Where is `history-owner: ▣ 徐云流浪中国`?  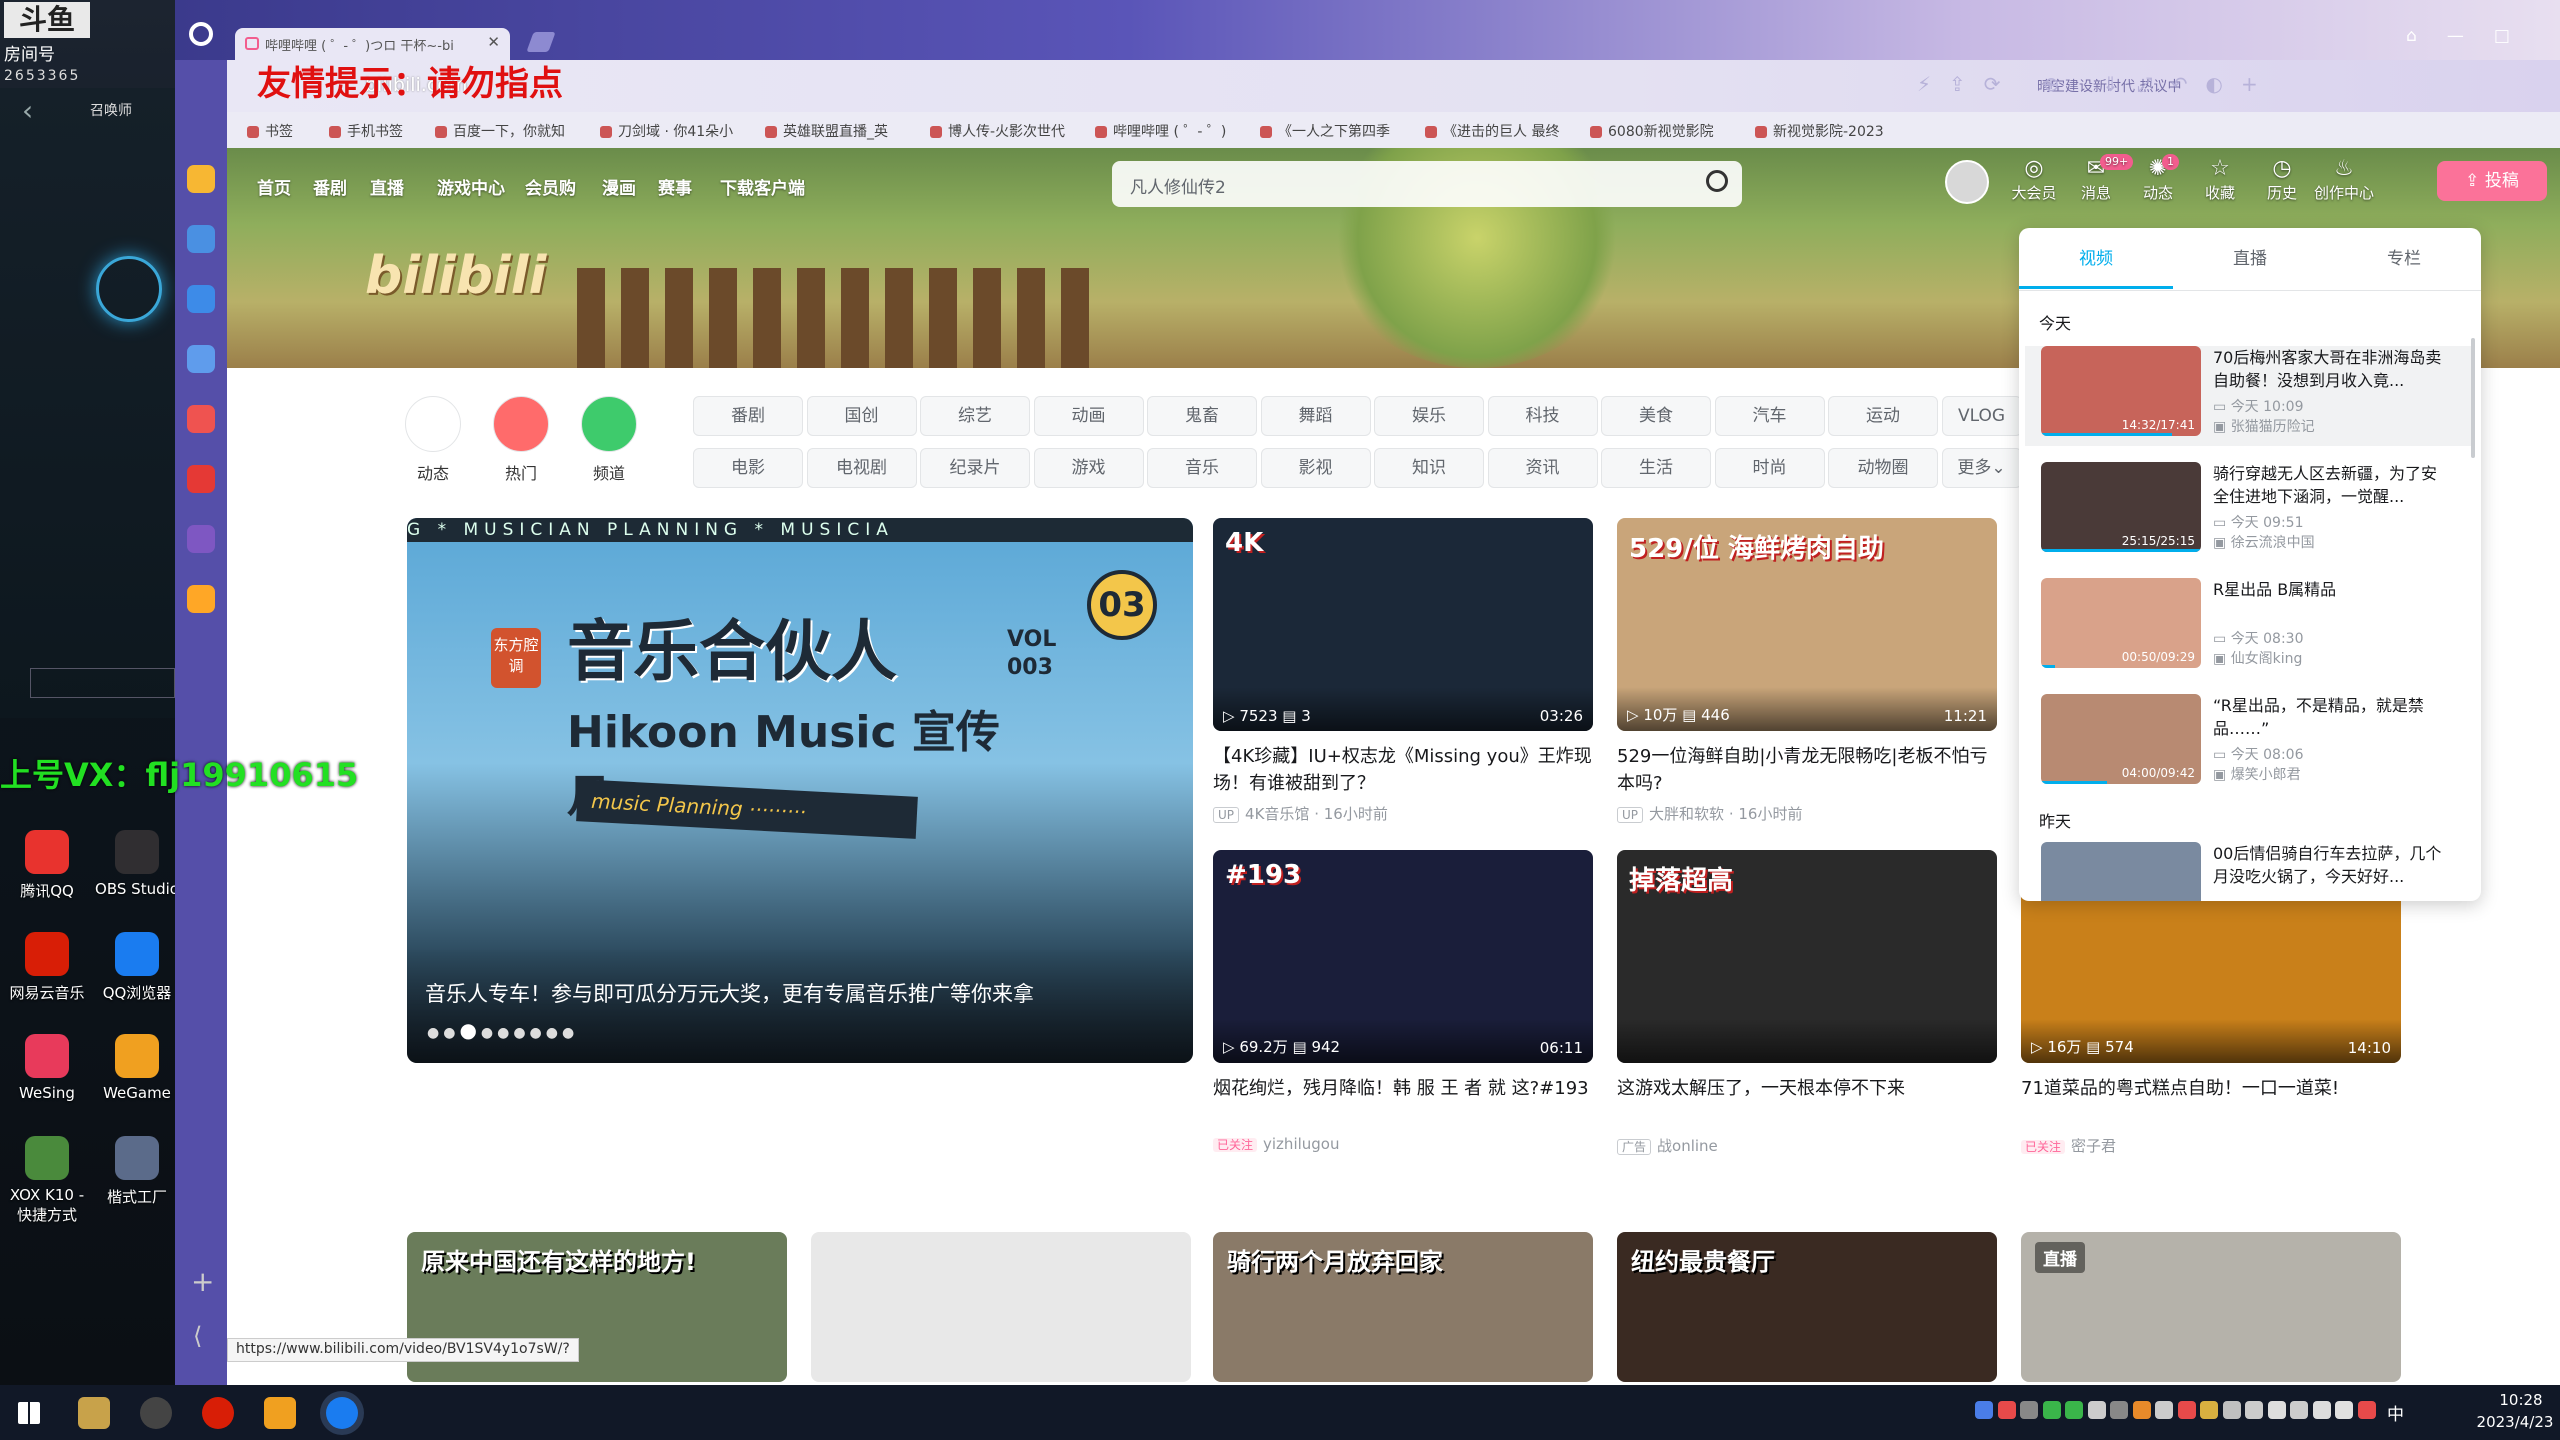 history-owner: ▣ 徐云流浪中国 is located at coordinates (2264, 542).